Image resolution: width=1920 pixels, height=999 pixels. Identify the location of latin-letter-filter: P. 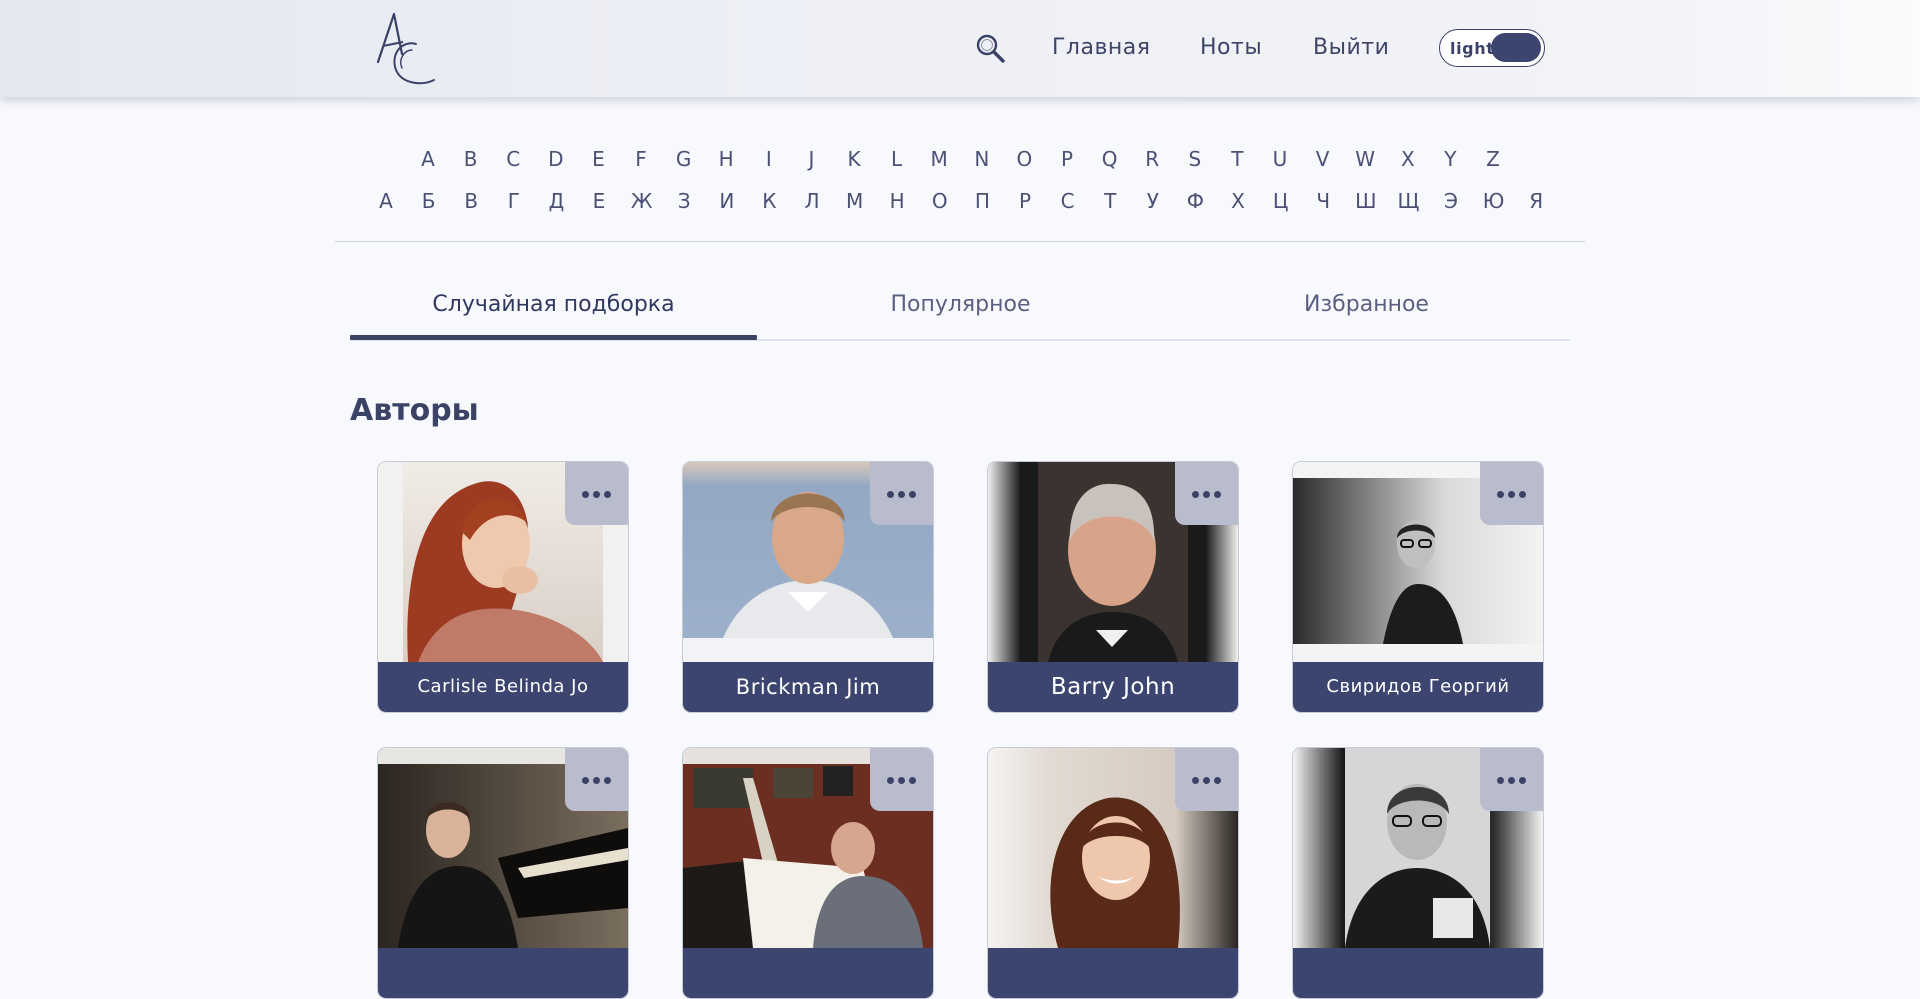
(1067, 159).